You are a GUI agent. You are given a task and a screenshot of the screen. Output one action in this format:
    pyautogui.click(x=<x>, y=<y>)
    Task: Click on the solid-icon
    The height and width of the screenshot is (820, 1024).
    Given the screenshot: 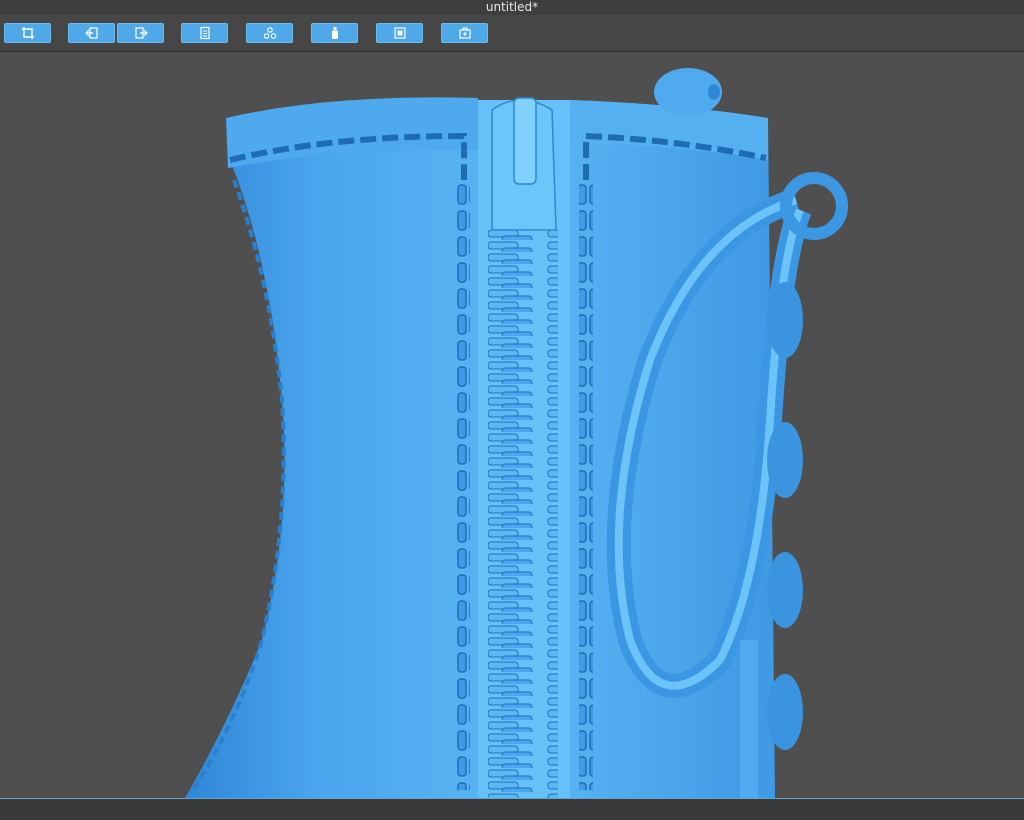 What is the action you would take?
    pyautogui.click(x=399, y=33)
    